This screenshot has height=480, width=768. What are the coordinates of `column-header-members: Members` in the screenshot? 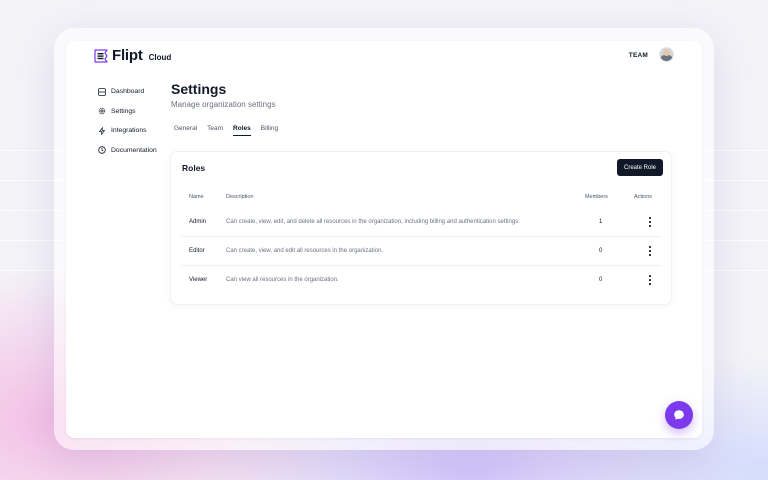 It's located at (596, 197).